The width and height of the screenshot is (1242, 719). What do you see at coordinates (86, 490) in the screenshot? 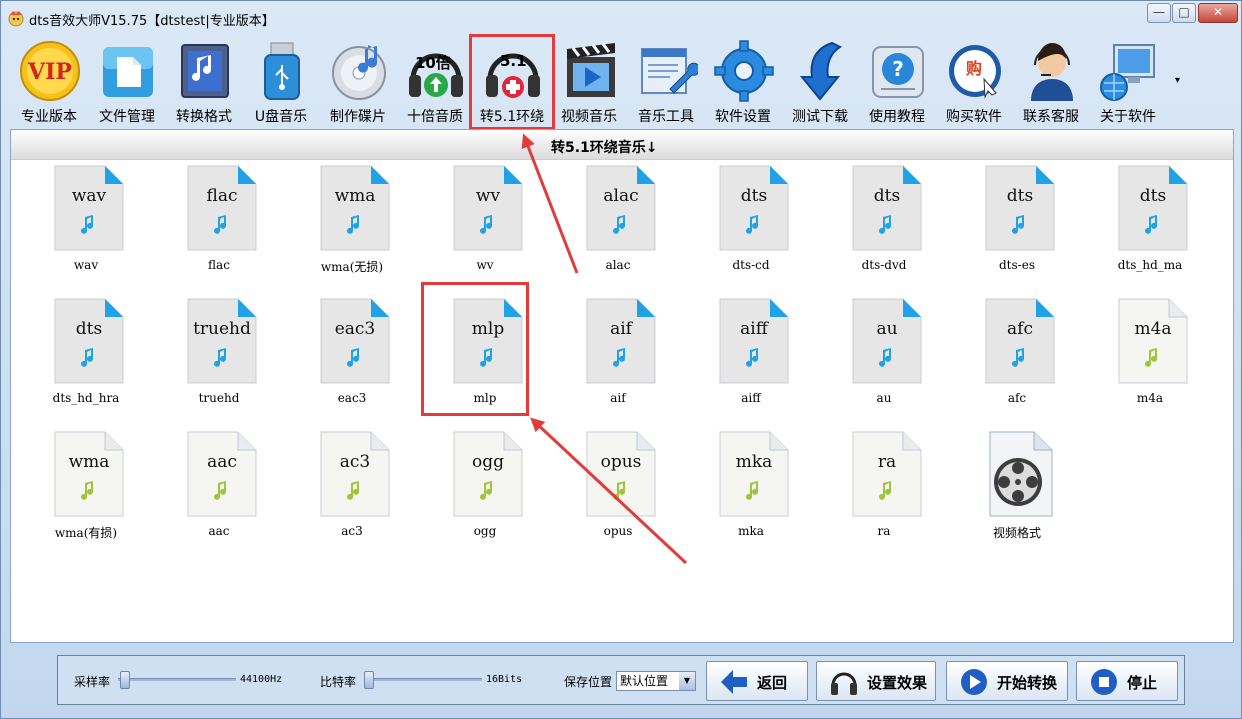
I see `file-format-item: wma wma(有损)` at bounding box center [86, 490].